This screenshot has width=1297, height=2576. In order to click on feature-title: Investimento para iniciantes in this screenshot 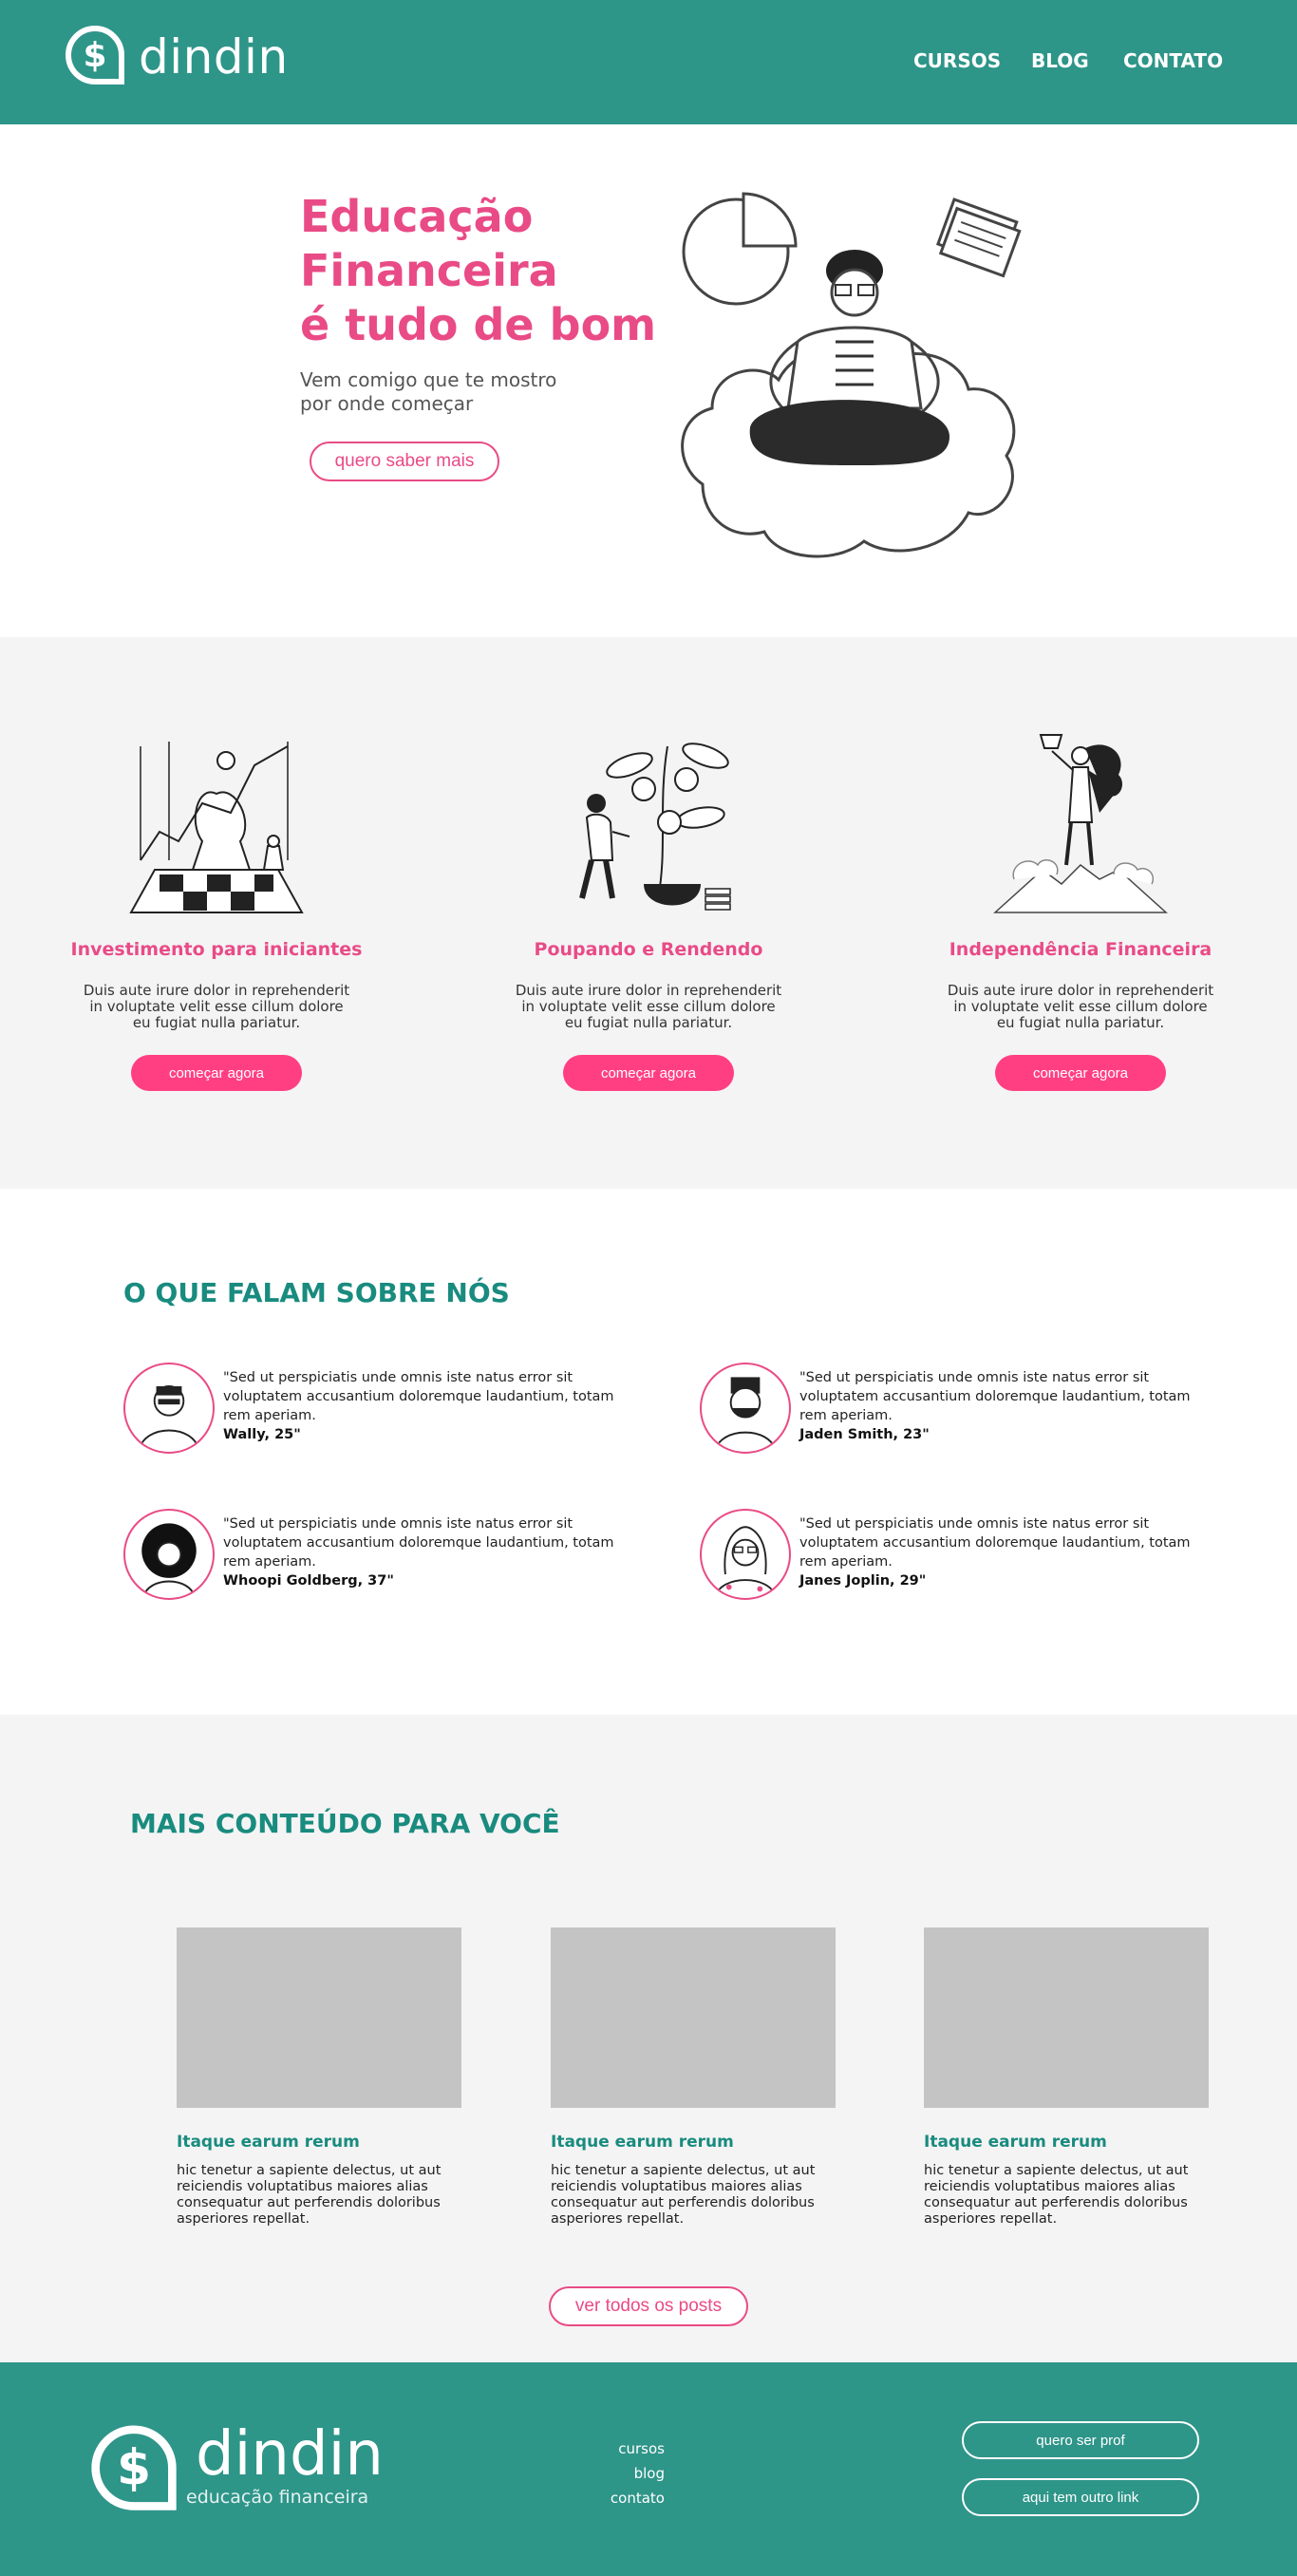, I will do `click(216, 949)`.